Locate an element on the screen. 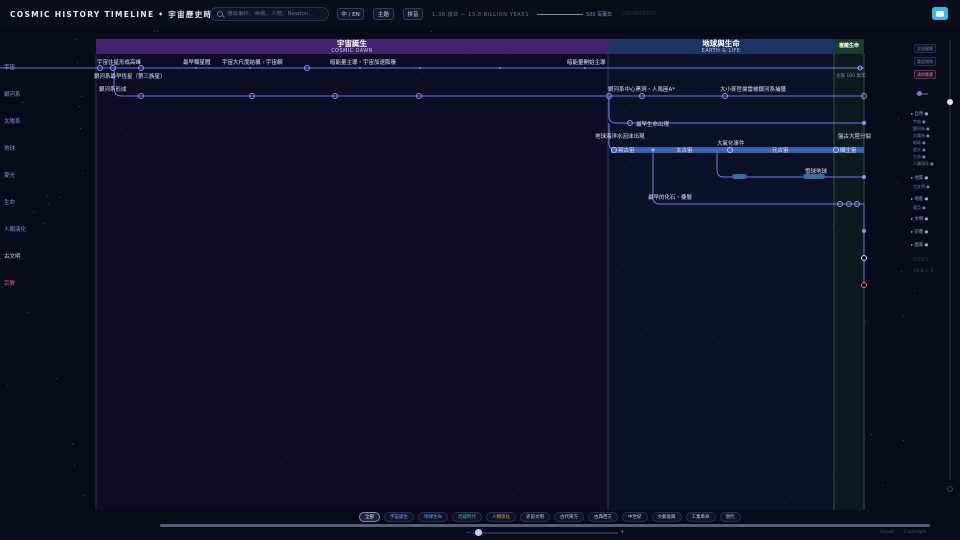  era-chip: 史前文明 is located at coordinates (535, 517).